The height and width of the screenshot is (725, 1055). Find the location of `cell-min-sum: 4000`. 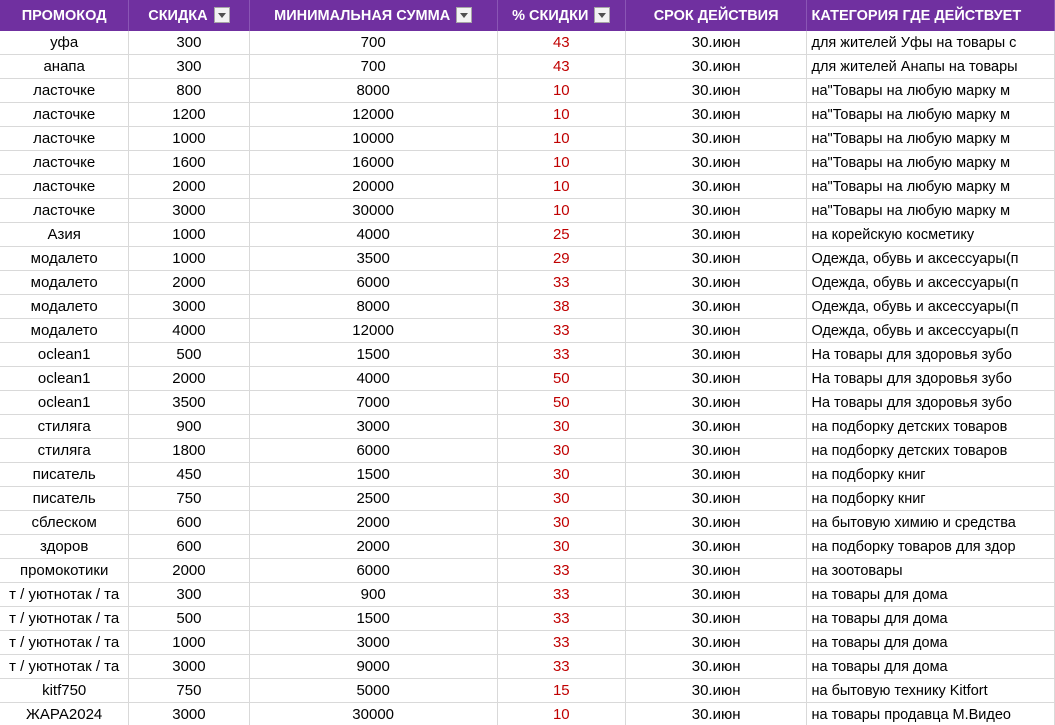

cell-min-sum: 4000 is located at coordinates (373, 234).